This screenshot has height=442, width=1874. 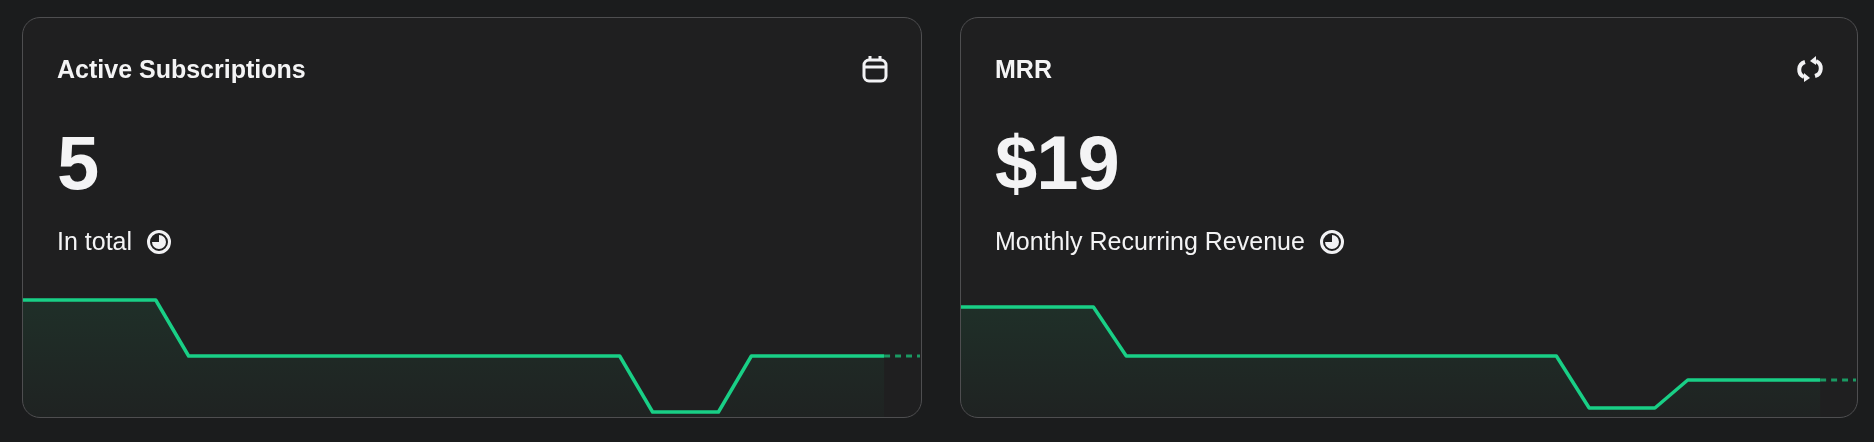 What do you see at coordinates (1150, 241) in the screenshot?
I see `metric-caption: Monthly Recurring Revenue` at bounding box center [1150, 241].